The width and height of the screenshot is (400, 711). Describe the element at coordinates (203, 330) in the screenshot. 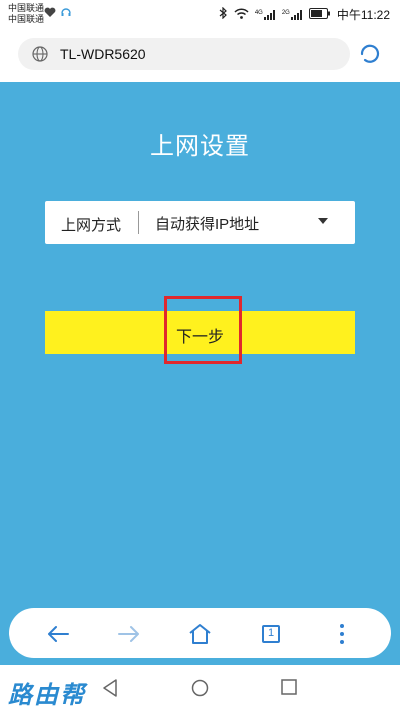

I see `highlight-box` at that location.